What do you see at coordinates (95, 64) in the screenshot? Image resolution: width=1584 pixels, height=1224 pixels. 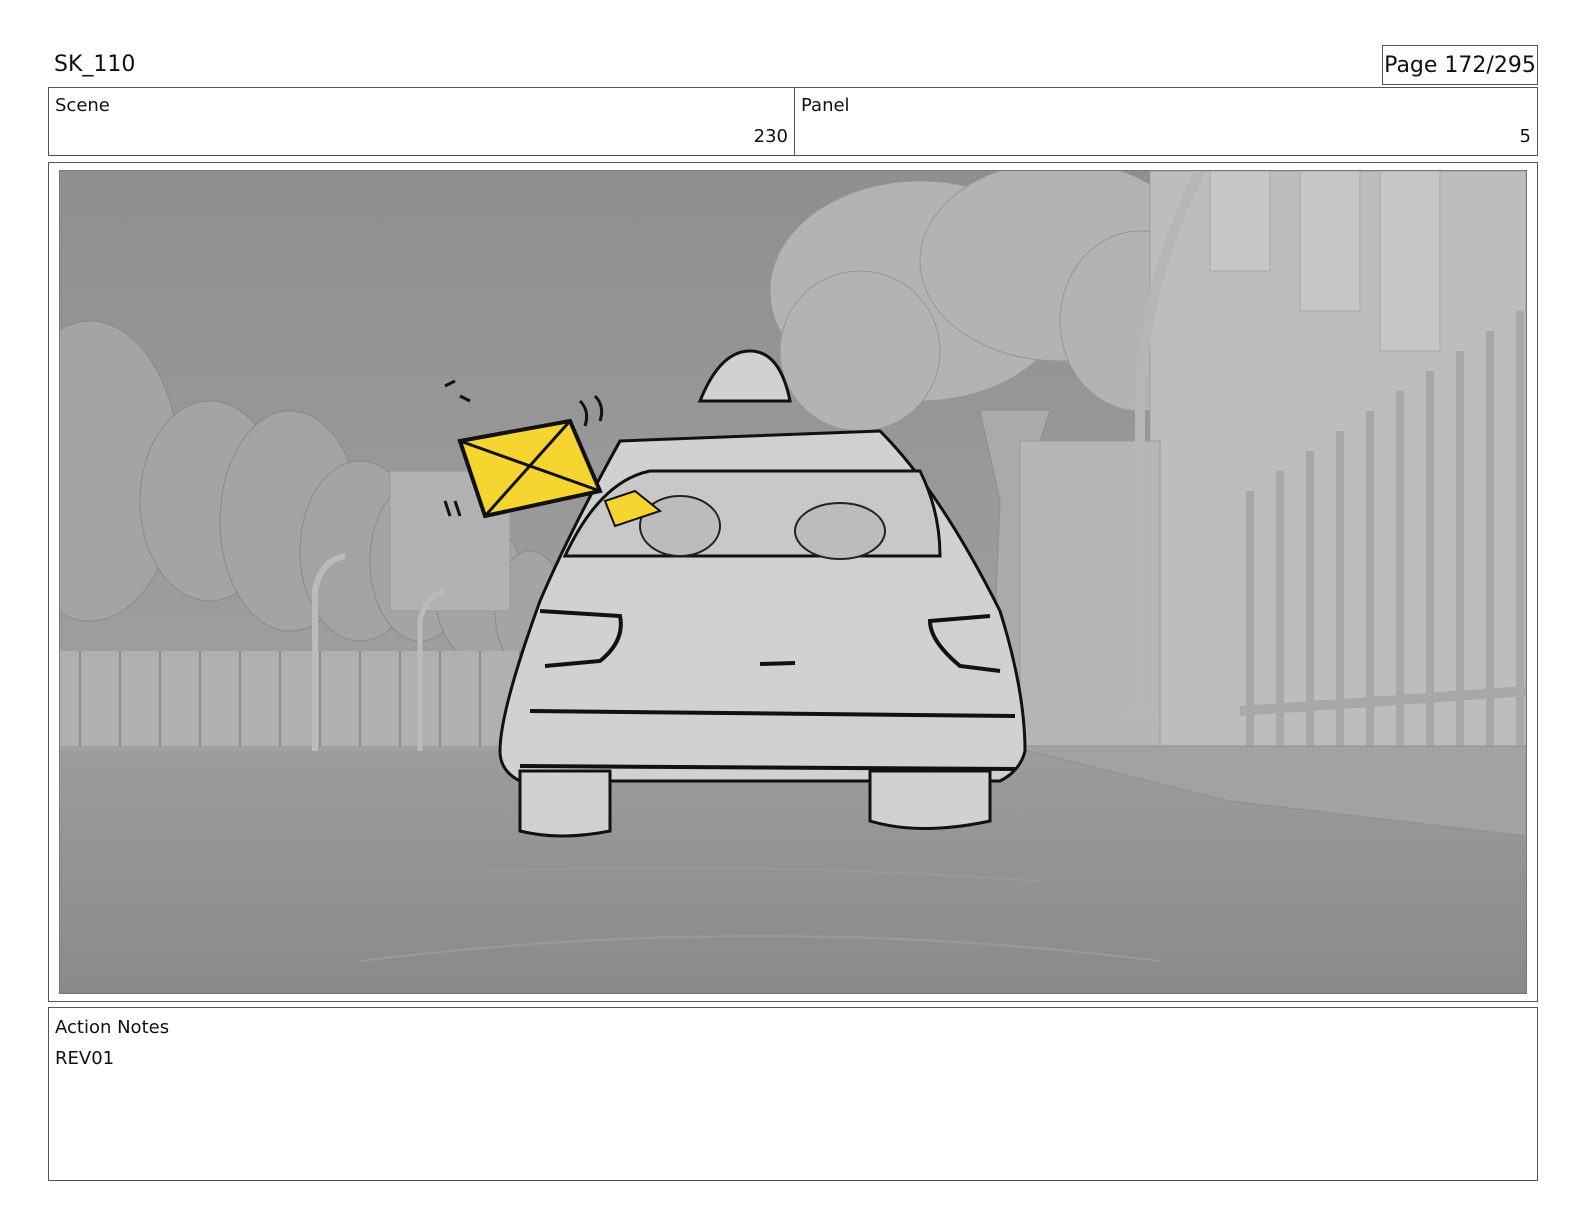 I see `document-id: SK_110` at bounding box center [95, 64].